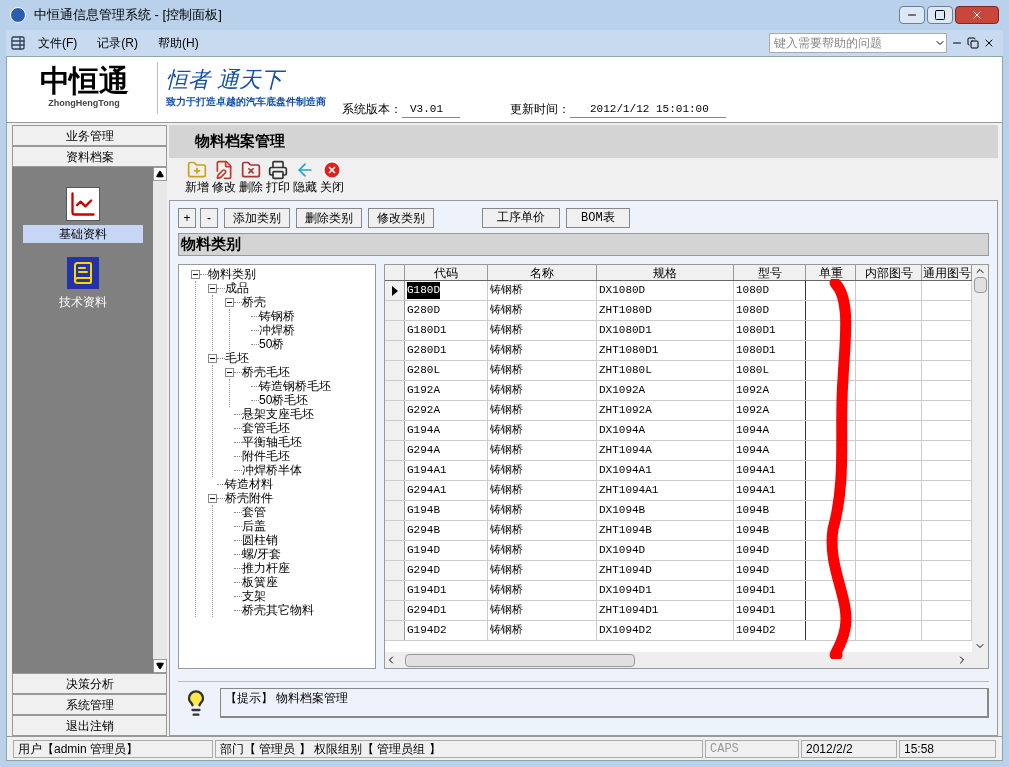 This screenshot has width=1009, height=767. Describe the element at coordinates (947, 748) in the screenshot. I see `status-bar-panel: 15:58` at that location.